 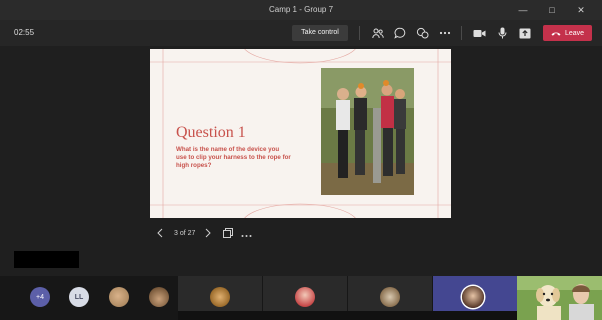 What do you see at coordinates (523, 10) in the screenshot?
I see `minimize-icon: —` at bounding box center [523, 10].